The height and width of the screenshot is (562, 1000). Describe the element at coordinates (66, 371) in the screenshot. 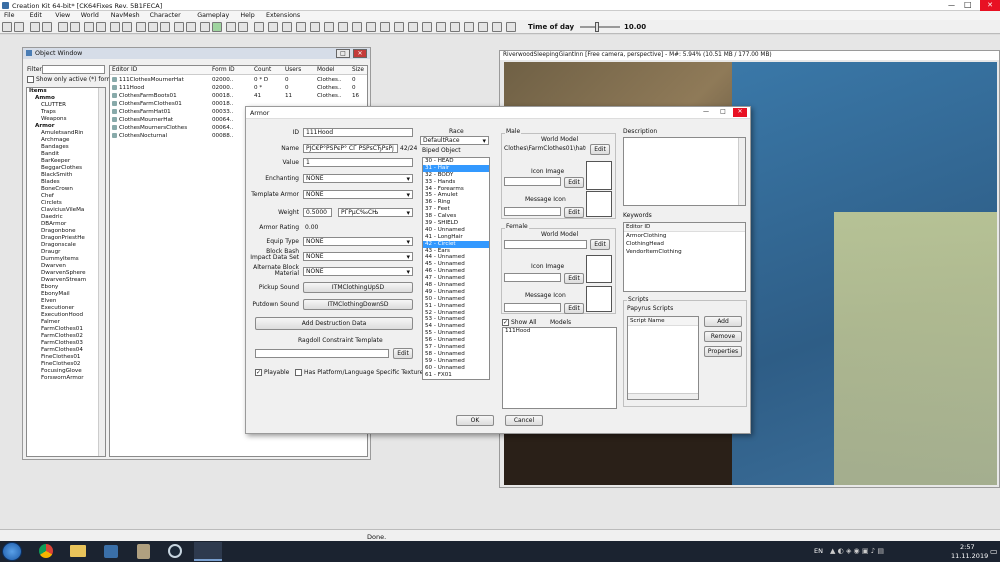

I see `tree-item: FocusingGlove` at that location.